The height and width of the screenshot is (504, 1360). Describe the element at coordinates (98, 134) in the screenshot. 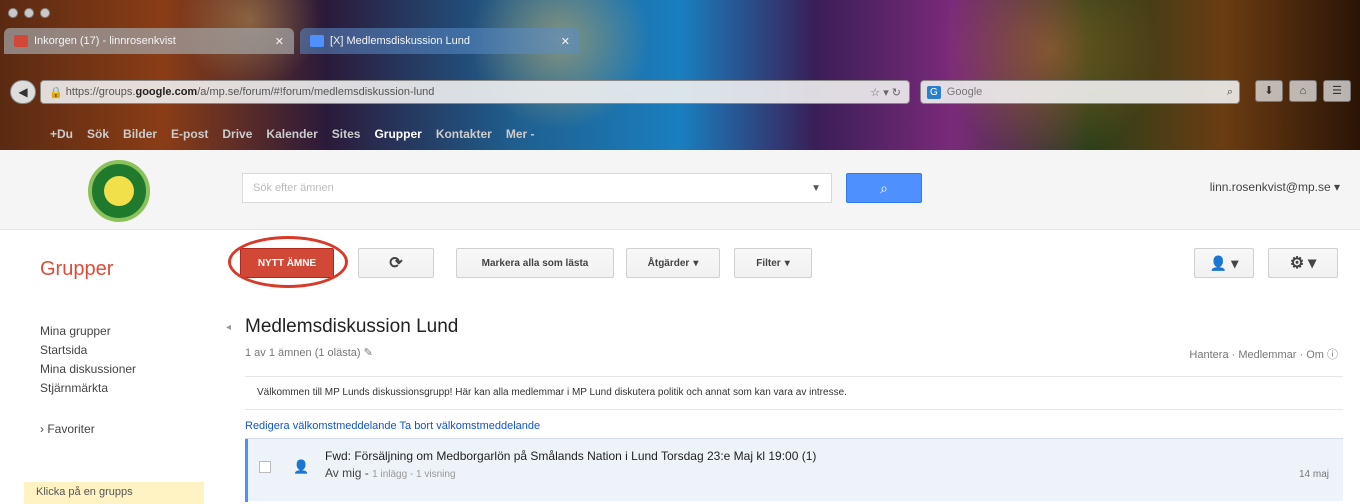

I see `gbar-item-search: Sök` at that location.